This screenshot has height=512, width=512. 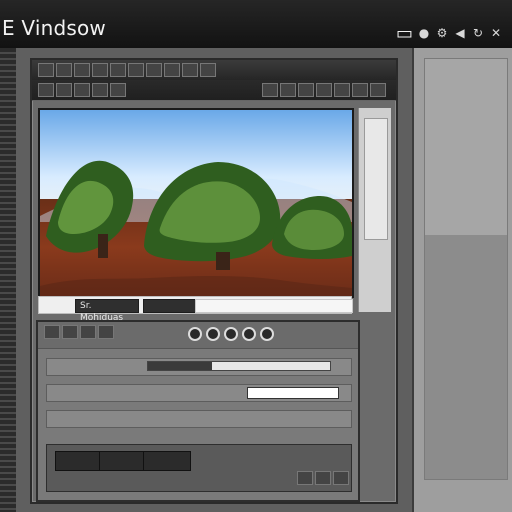 I want to click on window-titlebar, so click(x=214, y=70).